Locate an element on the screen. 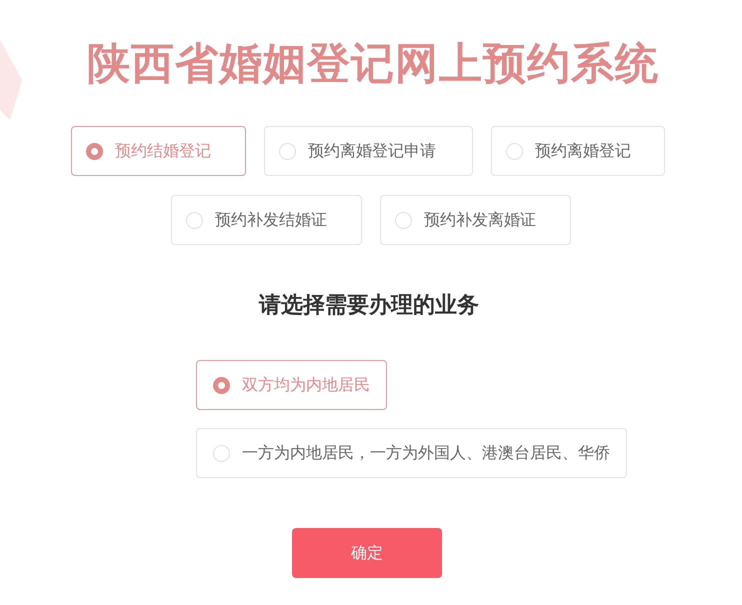 This screenshot has width=742, height=605. radio-option: 一方为内地居民，一方为外国人、港澳台居民、华侨 is located at coordinates (411, 453).